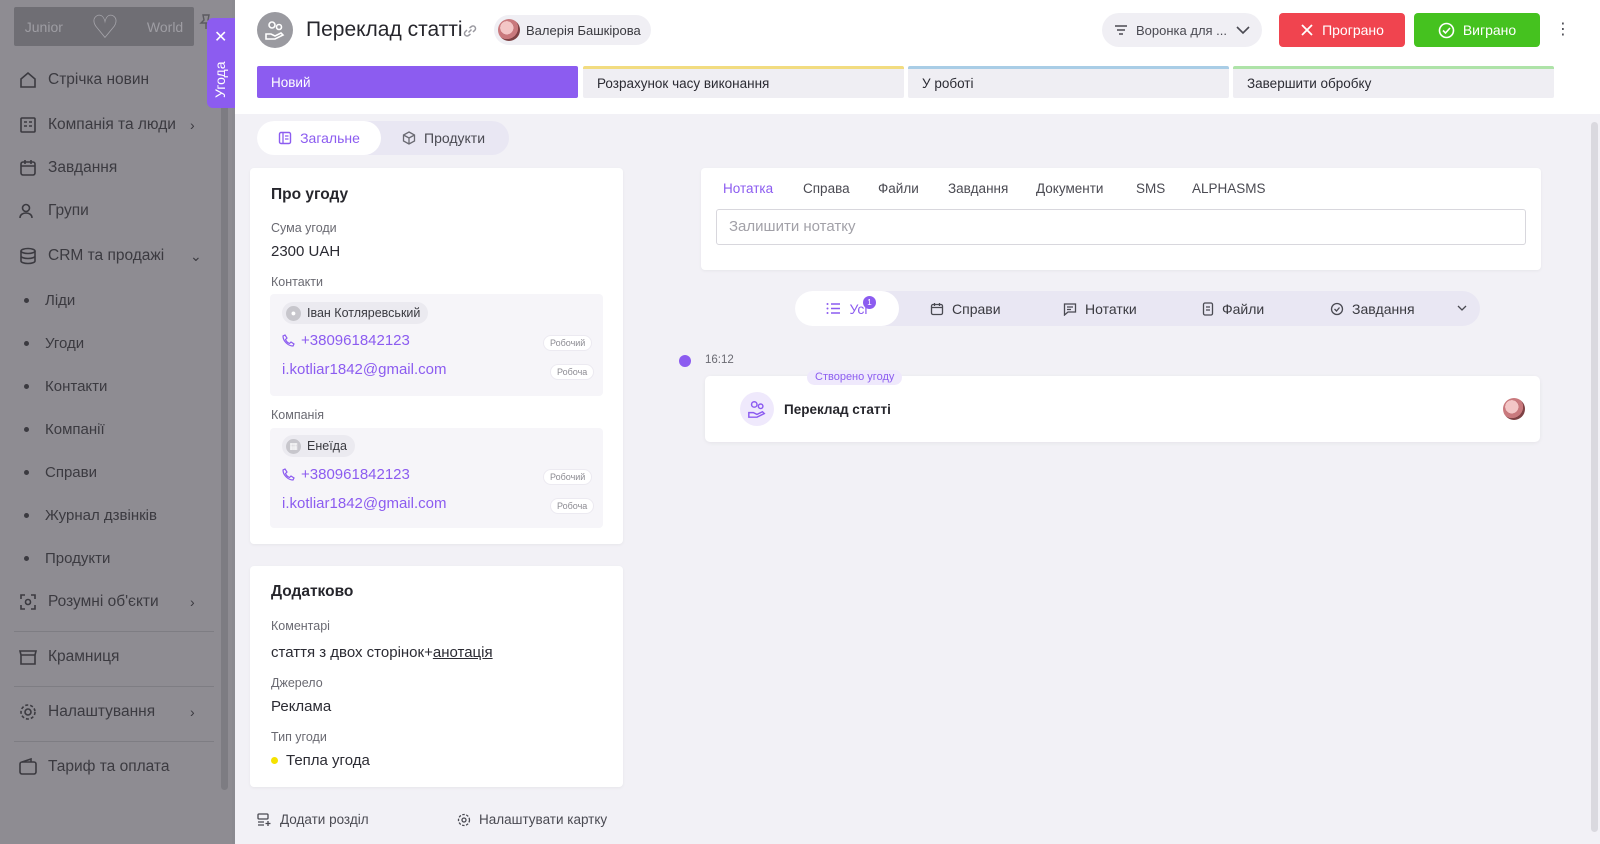 The image size is (1600, 844). Describe the element at coordinates (220, 38) in the screenshot. I see `close-icon: ✕` at that location.